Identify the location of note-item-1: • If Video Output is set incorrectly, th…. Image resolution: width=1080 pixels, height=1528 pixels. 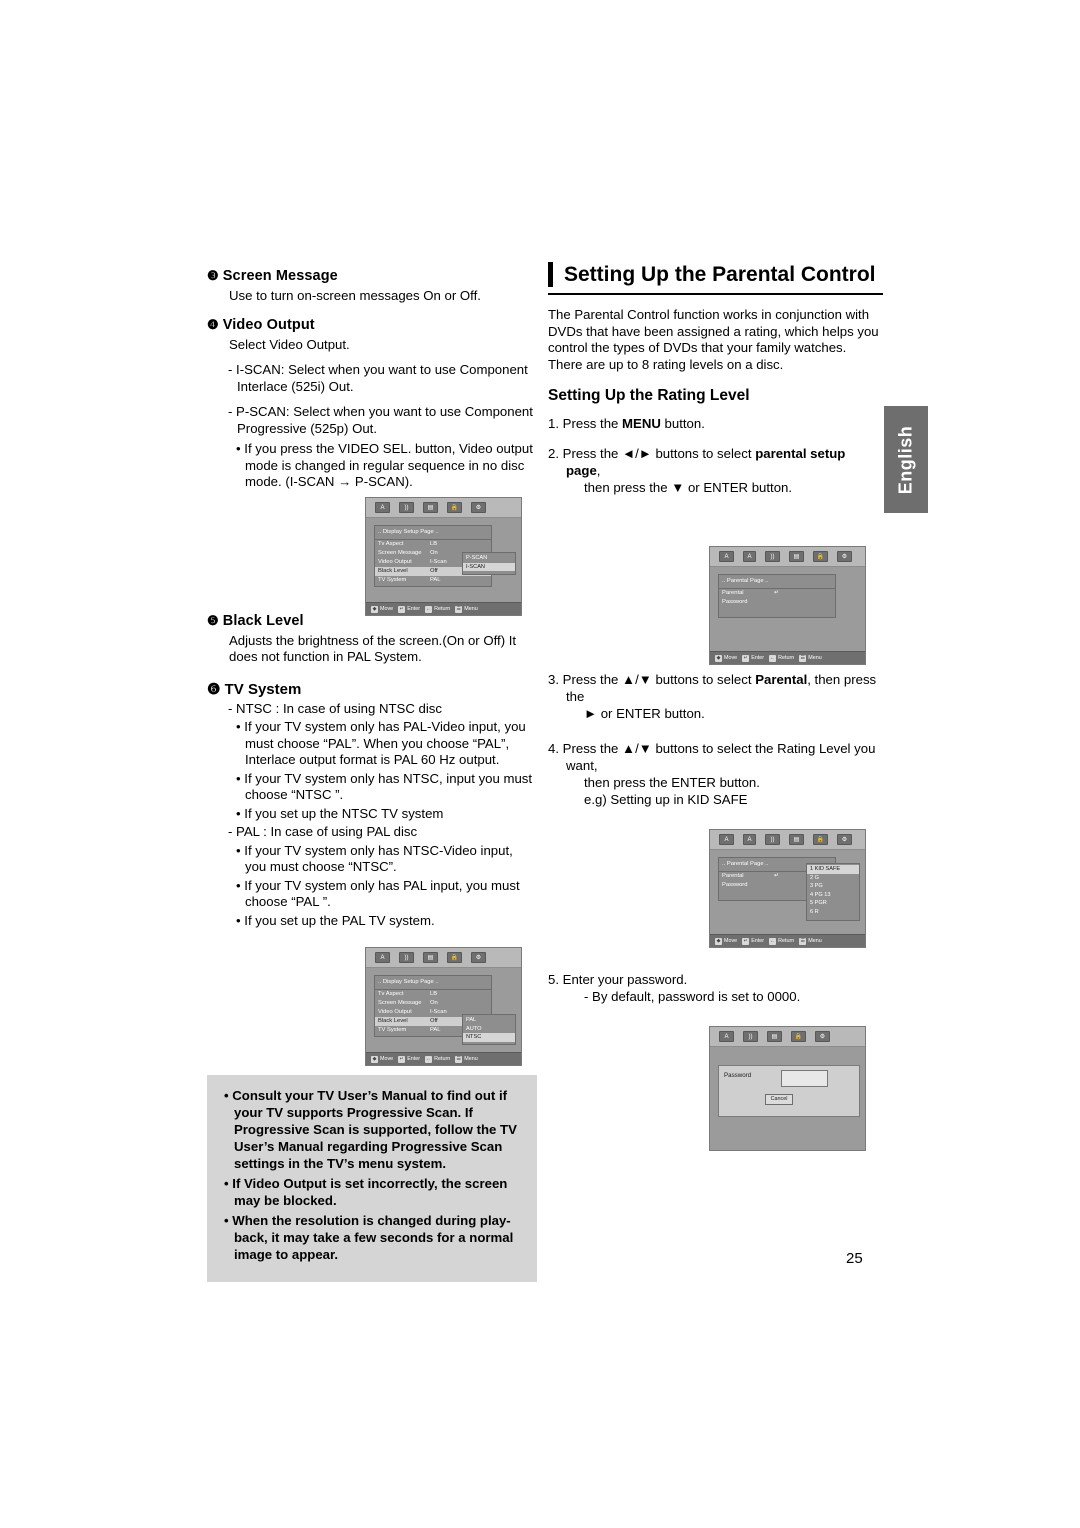
(366, 1192).